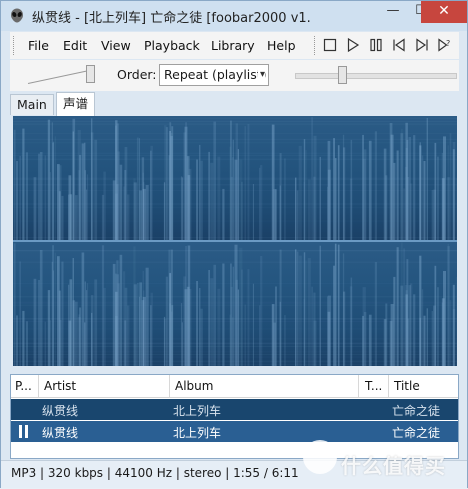  I want to click on title-bar: 纵贯线 - [北上列车] 亡命之徒 [foobar2000 v1. — ☐ ✕, so click(234, 16).